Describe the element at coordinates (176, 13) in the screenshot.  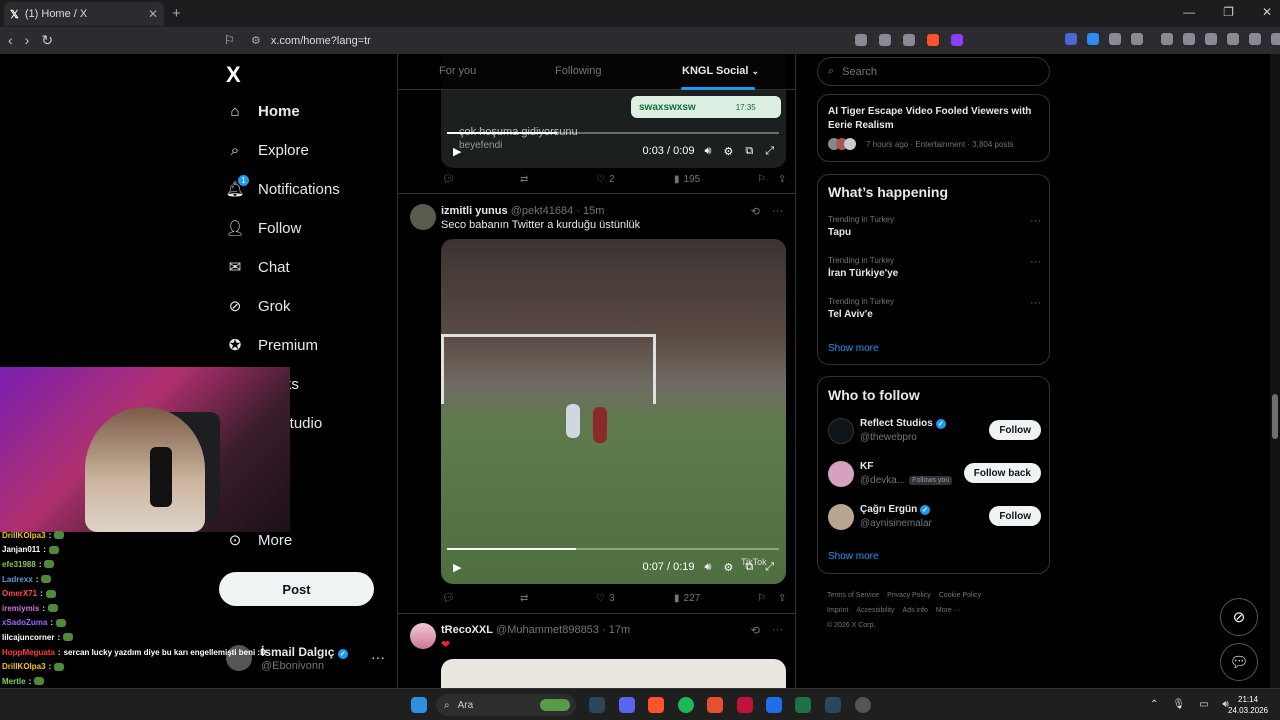
I see `new-tab-icon: +` at that location.